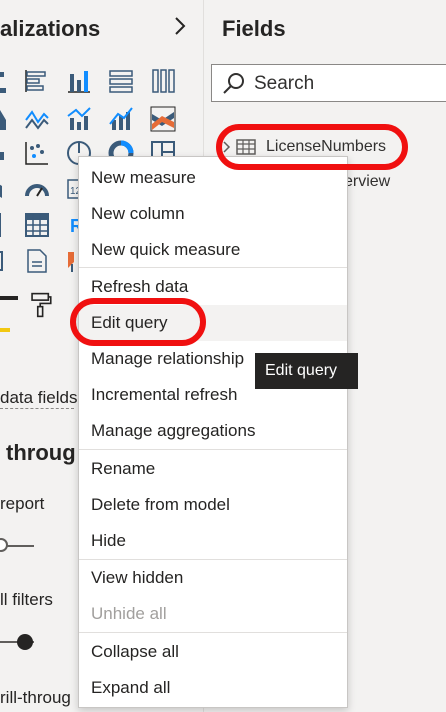 This screenshot has height=712, width=446. I want to click on area-chart-icon, so click(8, 119).